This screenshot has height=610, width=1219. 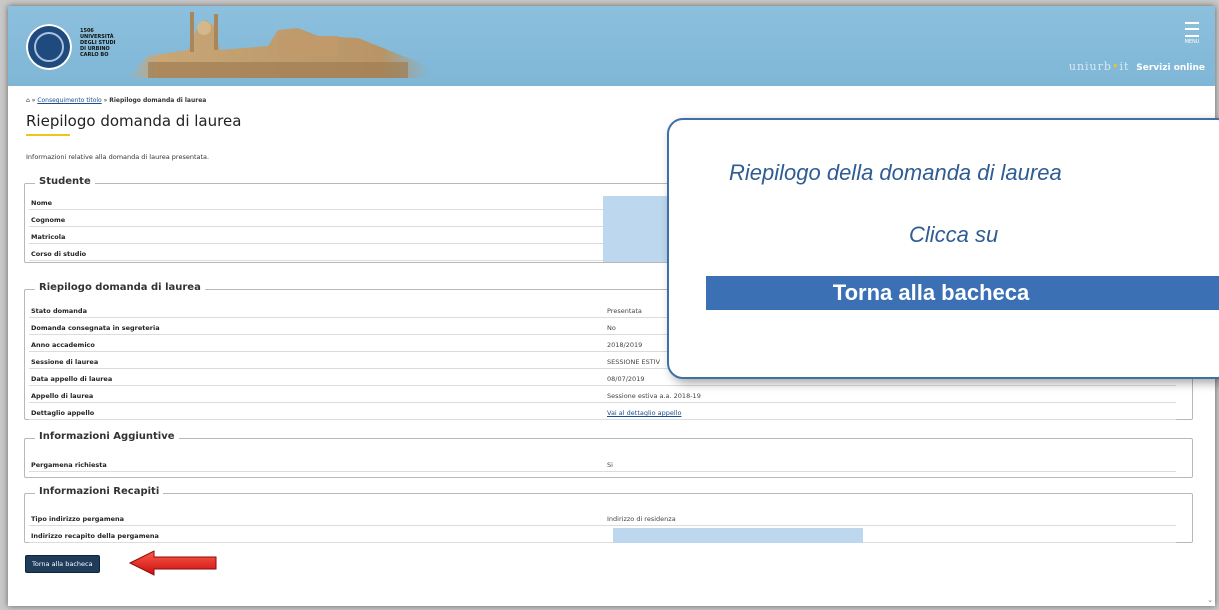 I want to click on aggiuntive-title: Informazioni Aggiuntive, so click(x=107, y=436).